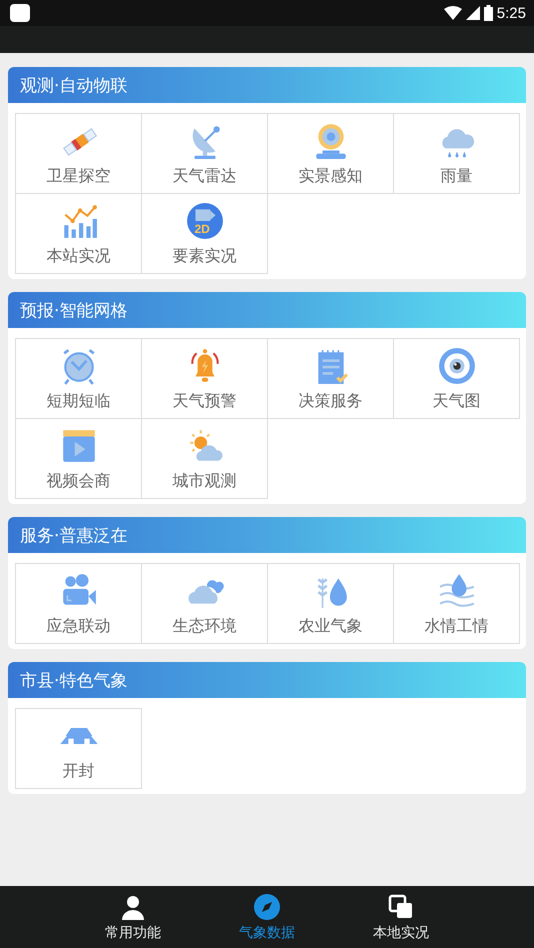 This screenshot has height=948, width=534. I want to click on tile-label: 城市观测, so click(204, 481).